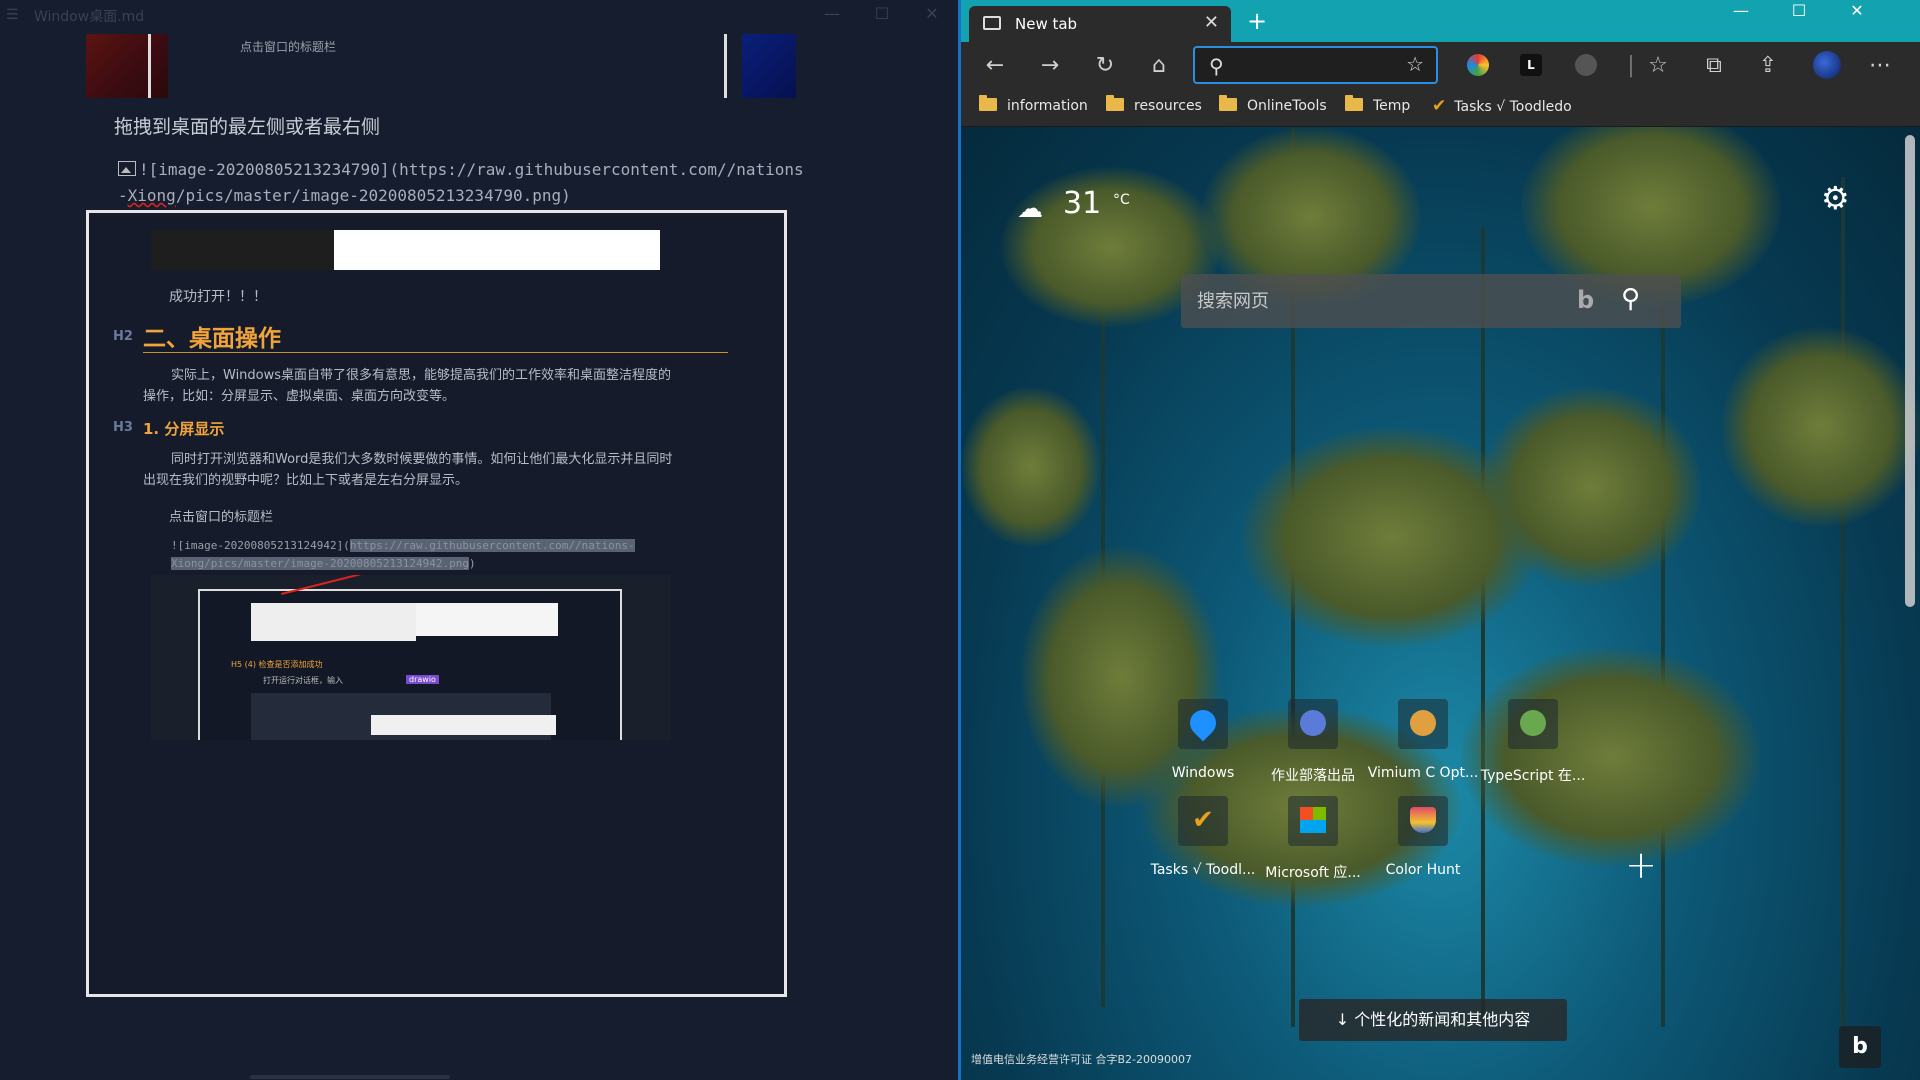  Describe the element at coordinates (123, 427) in the screenshot. I see `heading-level-tag: H3` at that location.